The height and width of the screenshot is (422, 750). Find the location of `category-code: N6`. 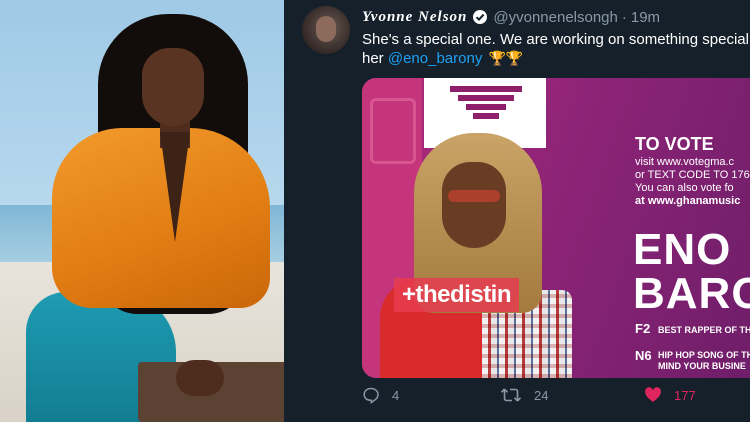

category-code: N6 is located at coordinates (643, 355).